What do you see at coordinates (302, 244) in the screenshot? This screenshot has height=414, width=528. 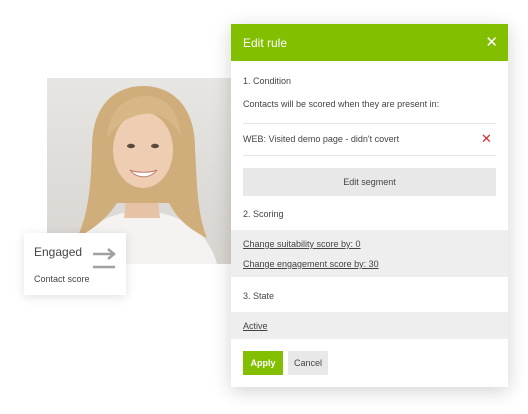 I see `suitability-score-link: Change suitability score by: 0` at bounding box center [302, 244].